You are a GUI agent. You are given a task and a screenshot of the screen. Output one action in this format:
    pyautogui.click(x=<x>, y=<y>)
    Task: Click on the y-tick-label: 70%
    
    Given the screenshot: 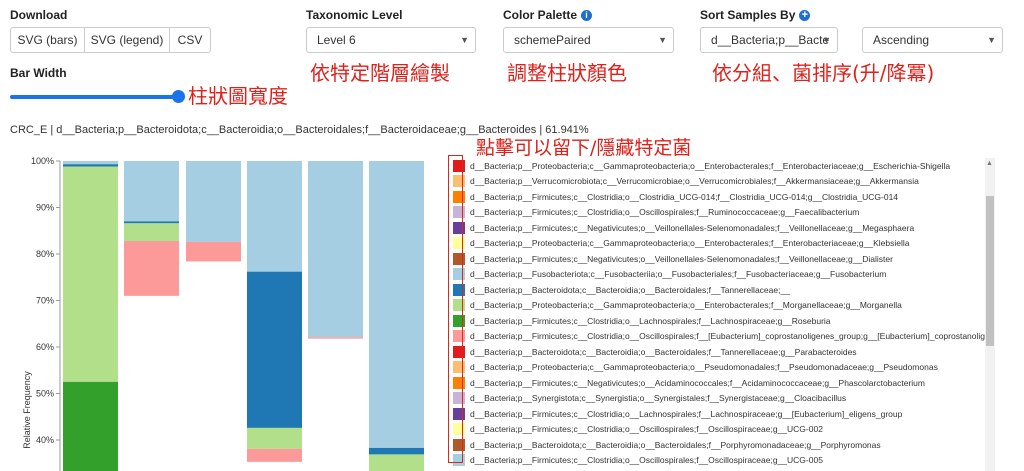 What is the action you would take?
    pyautogui.click(x=45, y=301)
    